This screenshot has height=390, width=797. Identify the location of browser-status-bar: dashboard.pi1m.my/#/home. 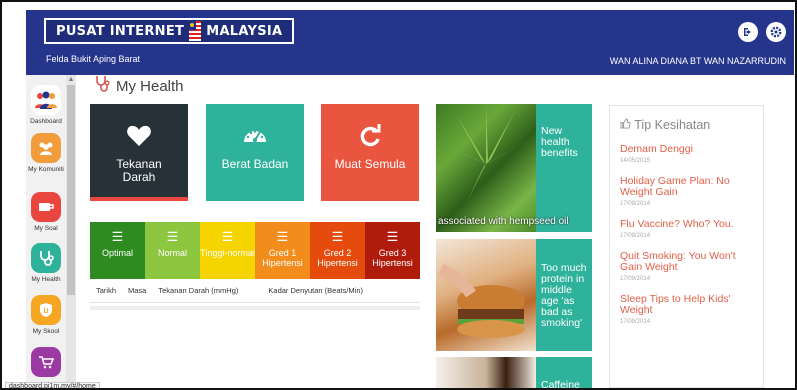
(52, 385).